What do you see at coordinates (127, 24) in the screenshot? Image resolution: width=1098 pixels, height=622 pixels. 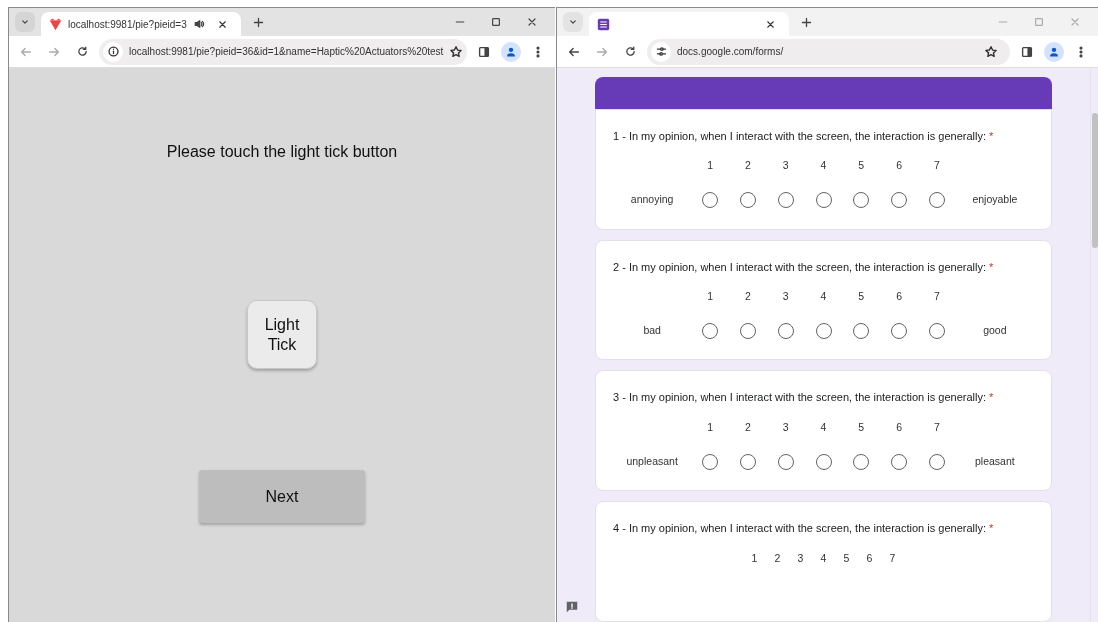 I see `tab-title: localhost:9981/pie?pieid=3` at bounding box center [127, 24].